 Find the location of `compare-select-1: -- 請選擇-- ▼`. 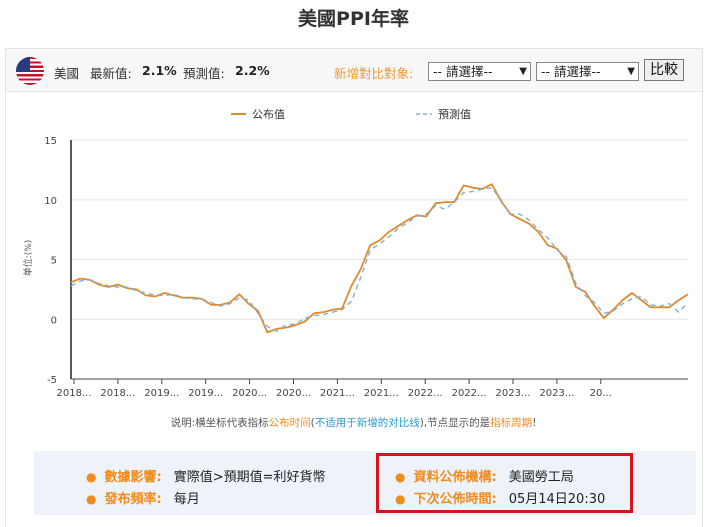

compare-select-1: -- 請選擇-- ▼ is located at coordinates (479, 71).